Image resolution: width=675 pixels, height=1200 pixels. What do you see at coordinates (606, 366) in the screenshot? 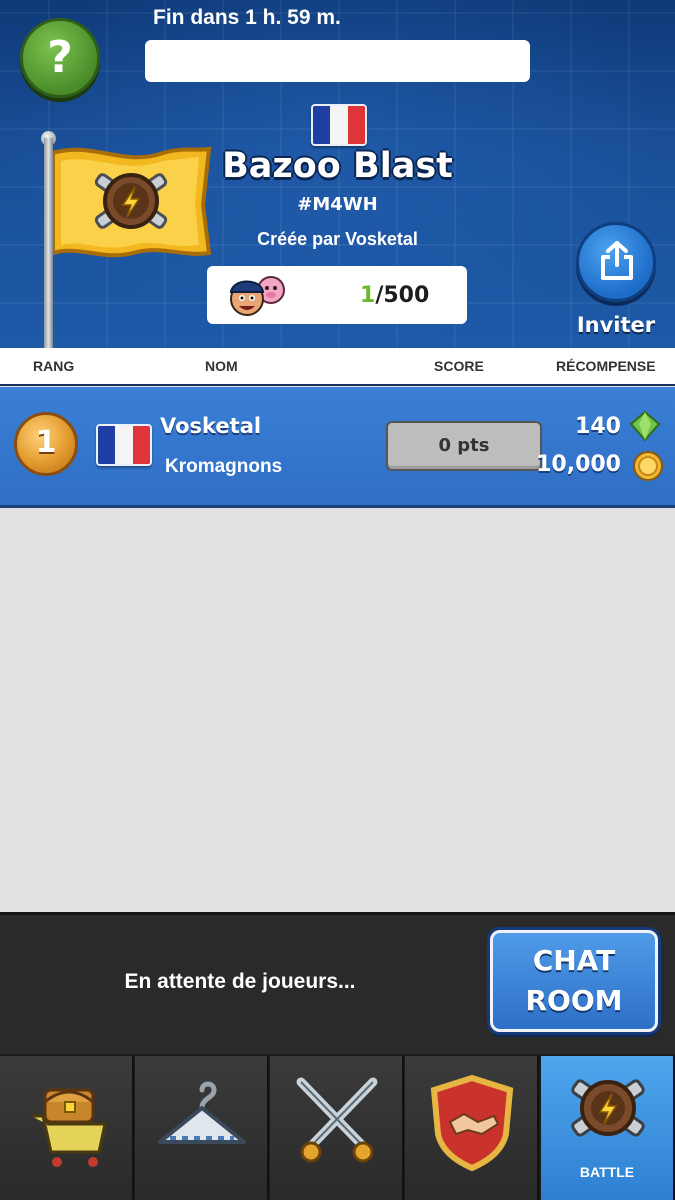
I see `column-reward: RÉCOMPENSE` at bounding box center [606, 366].